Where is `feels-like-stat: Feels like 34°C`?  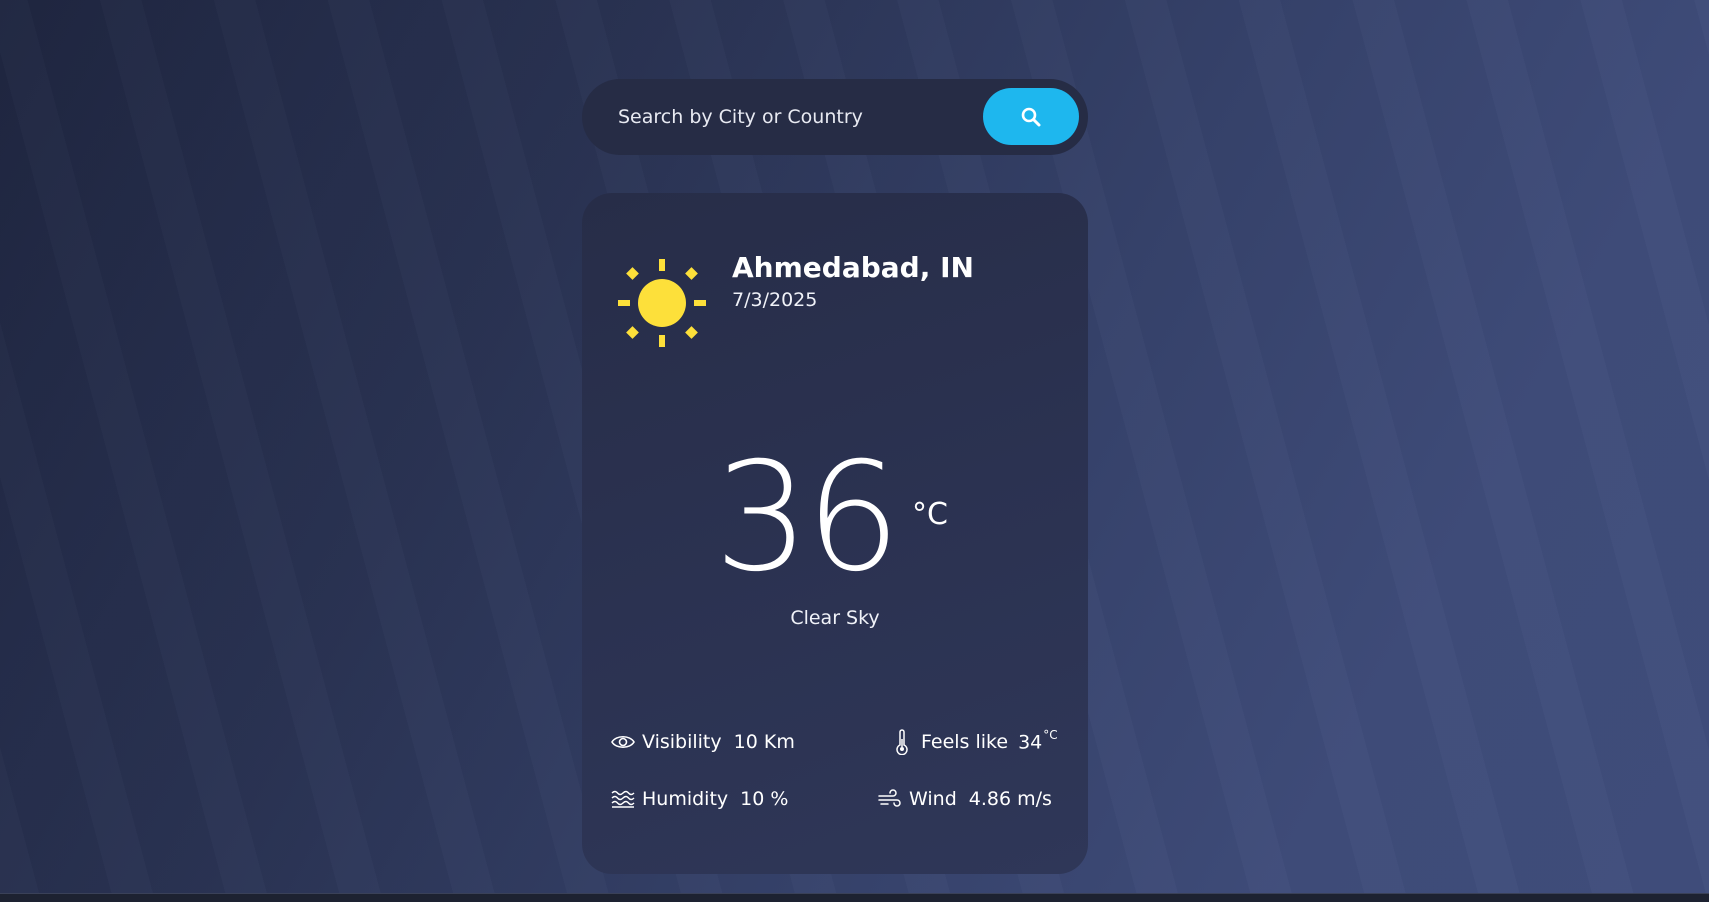
feels-like-stat: Feels like 34°C is located at coordinates (973, 741).